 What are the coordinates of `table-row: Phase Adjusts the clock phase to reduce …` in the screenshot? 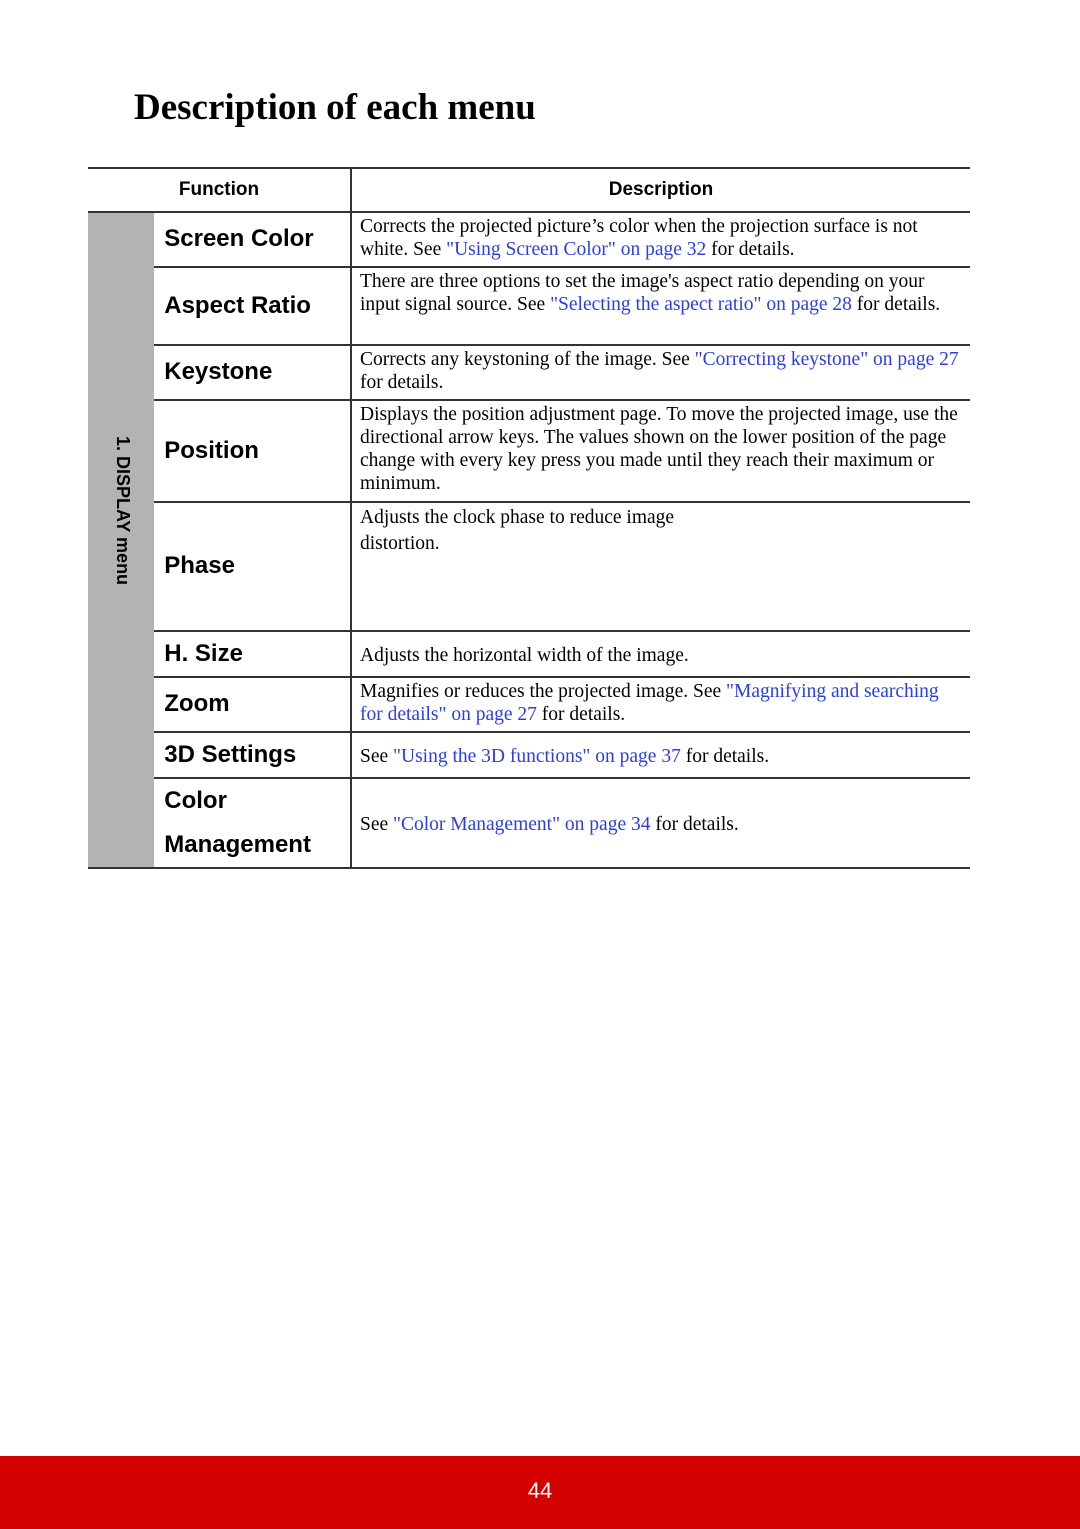 It's located at (529, 567).